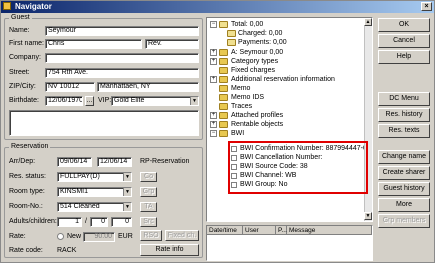 The image size is (435, 263). Describe the element at coordinates (93, 44) in the screenshot. I see `first-name-field: Chris` at that location.